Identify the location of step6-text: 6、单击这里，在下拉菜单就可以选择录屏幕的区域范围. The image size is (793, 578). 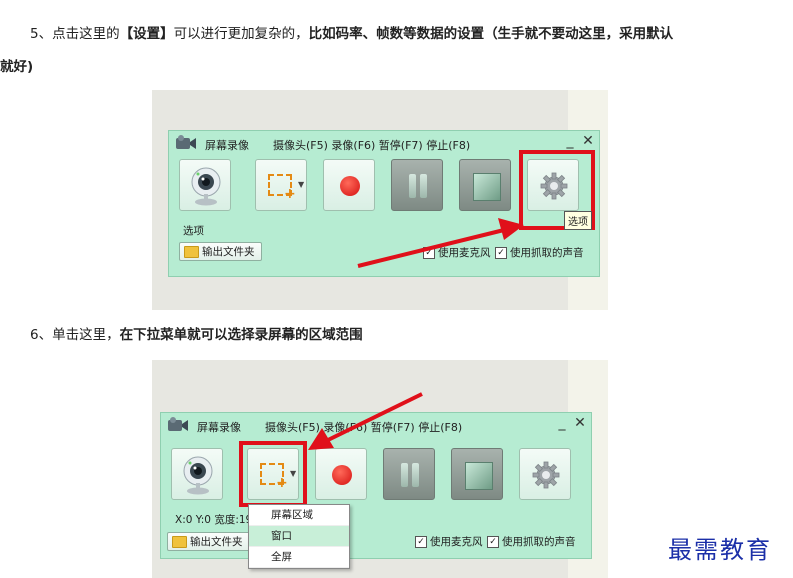
(181, 335).